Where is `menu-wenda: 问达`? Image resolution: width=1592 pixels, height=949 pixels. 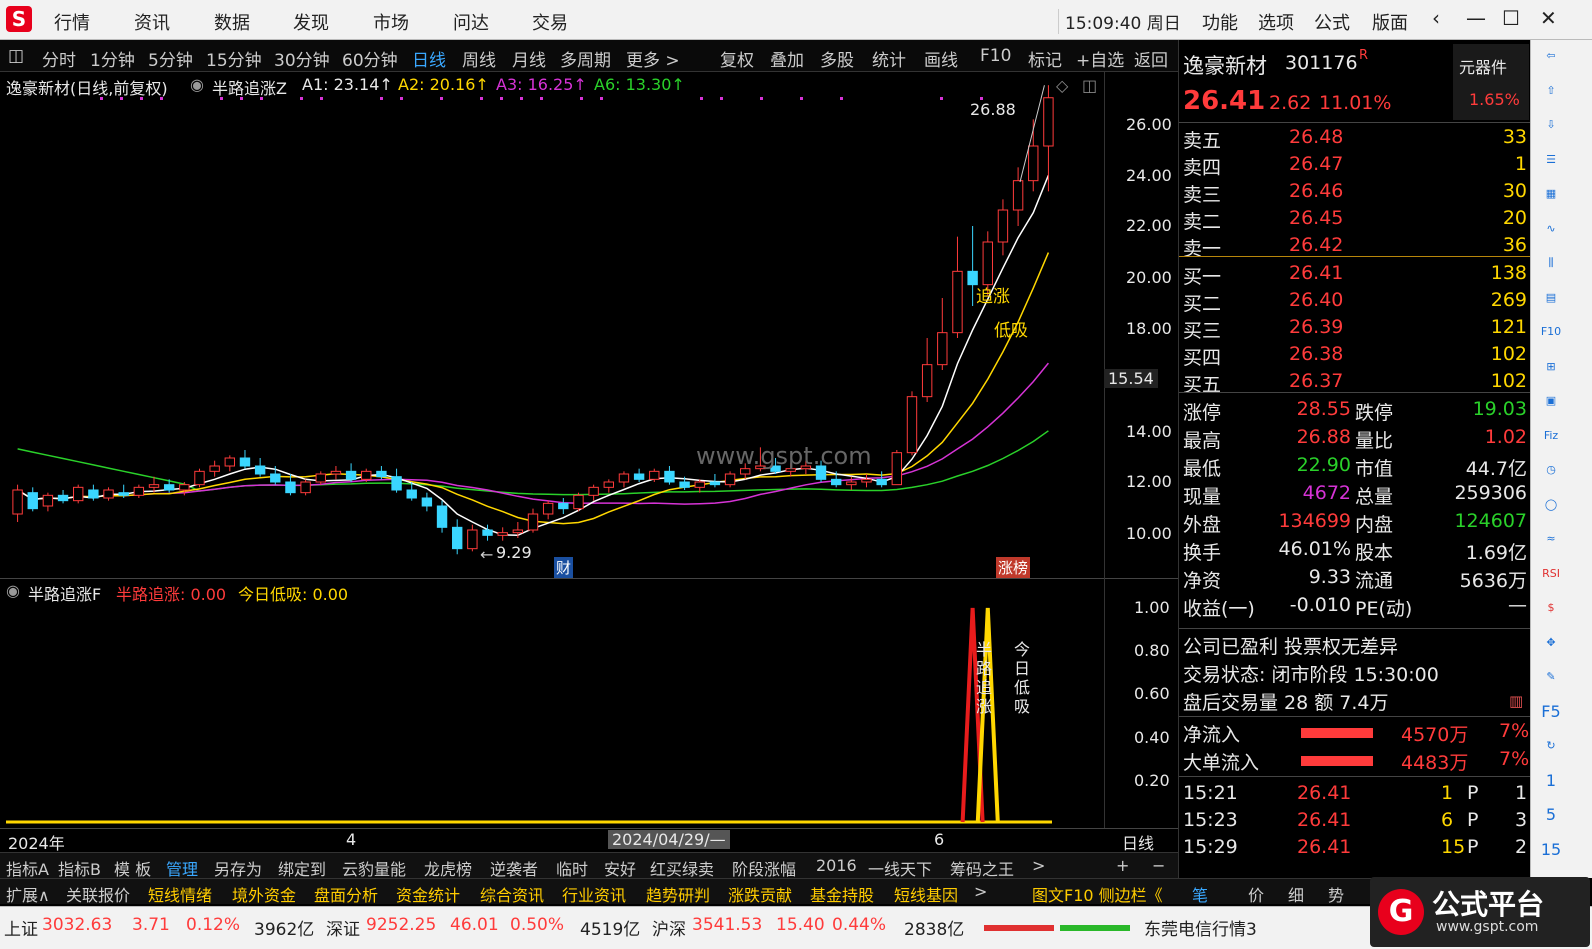 menu-wenda: 问达 is located at coordinates (471, 22).